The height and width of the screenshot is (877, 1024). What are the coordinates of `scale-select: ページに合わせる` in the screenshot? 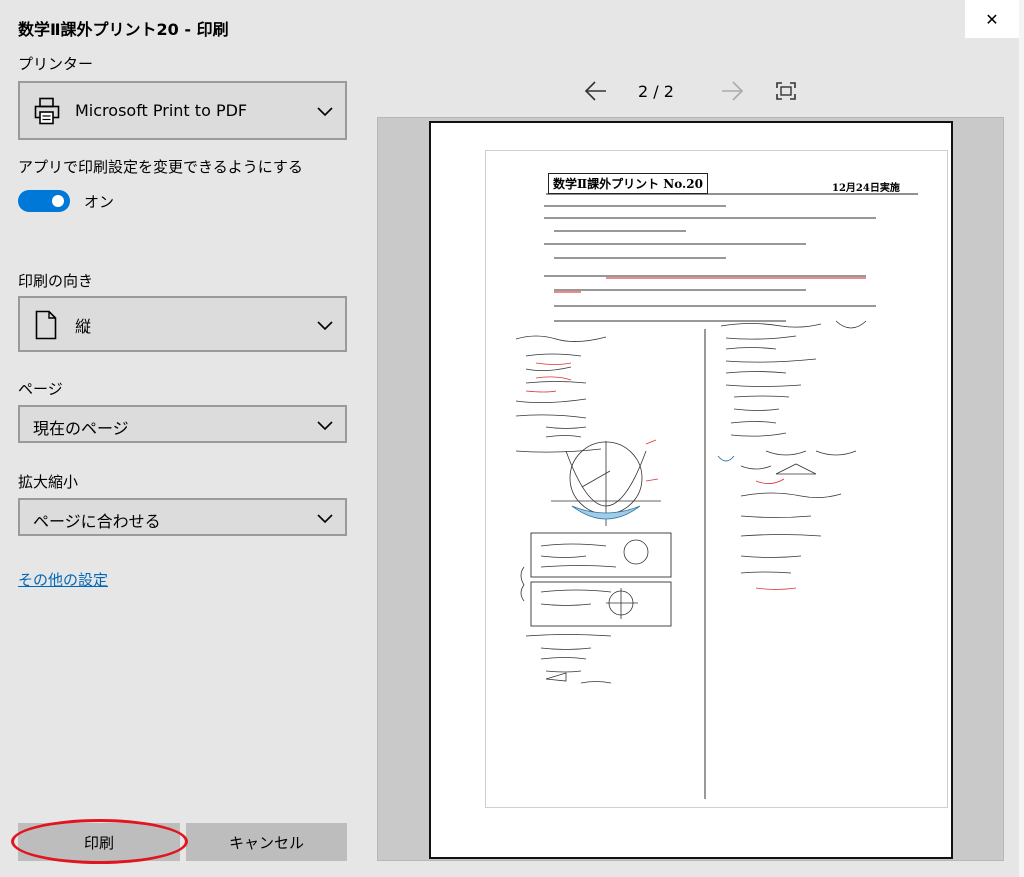 It's located at (182, 517).